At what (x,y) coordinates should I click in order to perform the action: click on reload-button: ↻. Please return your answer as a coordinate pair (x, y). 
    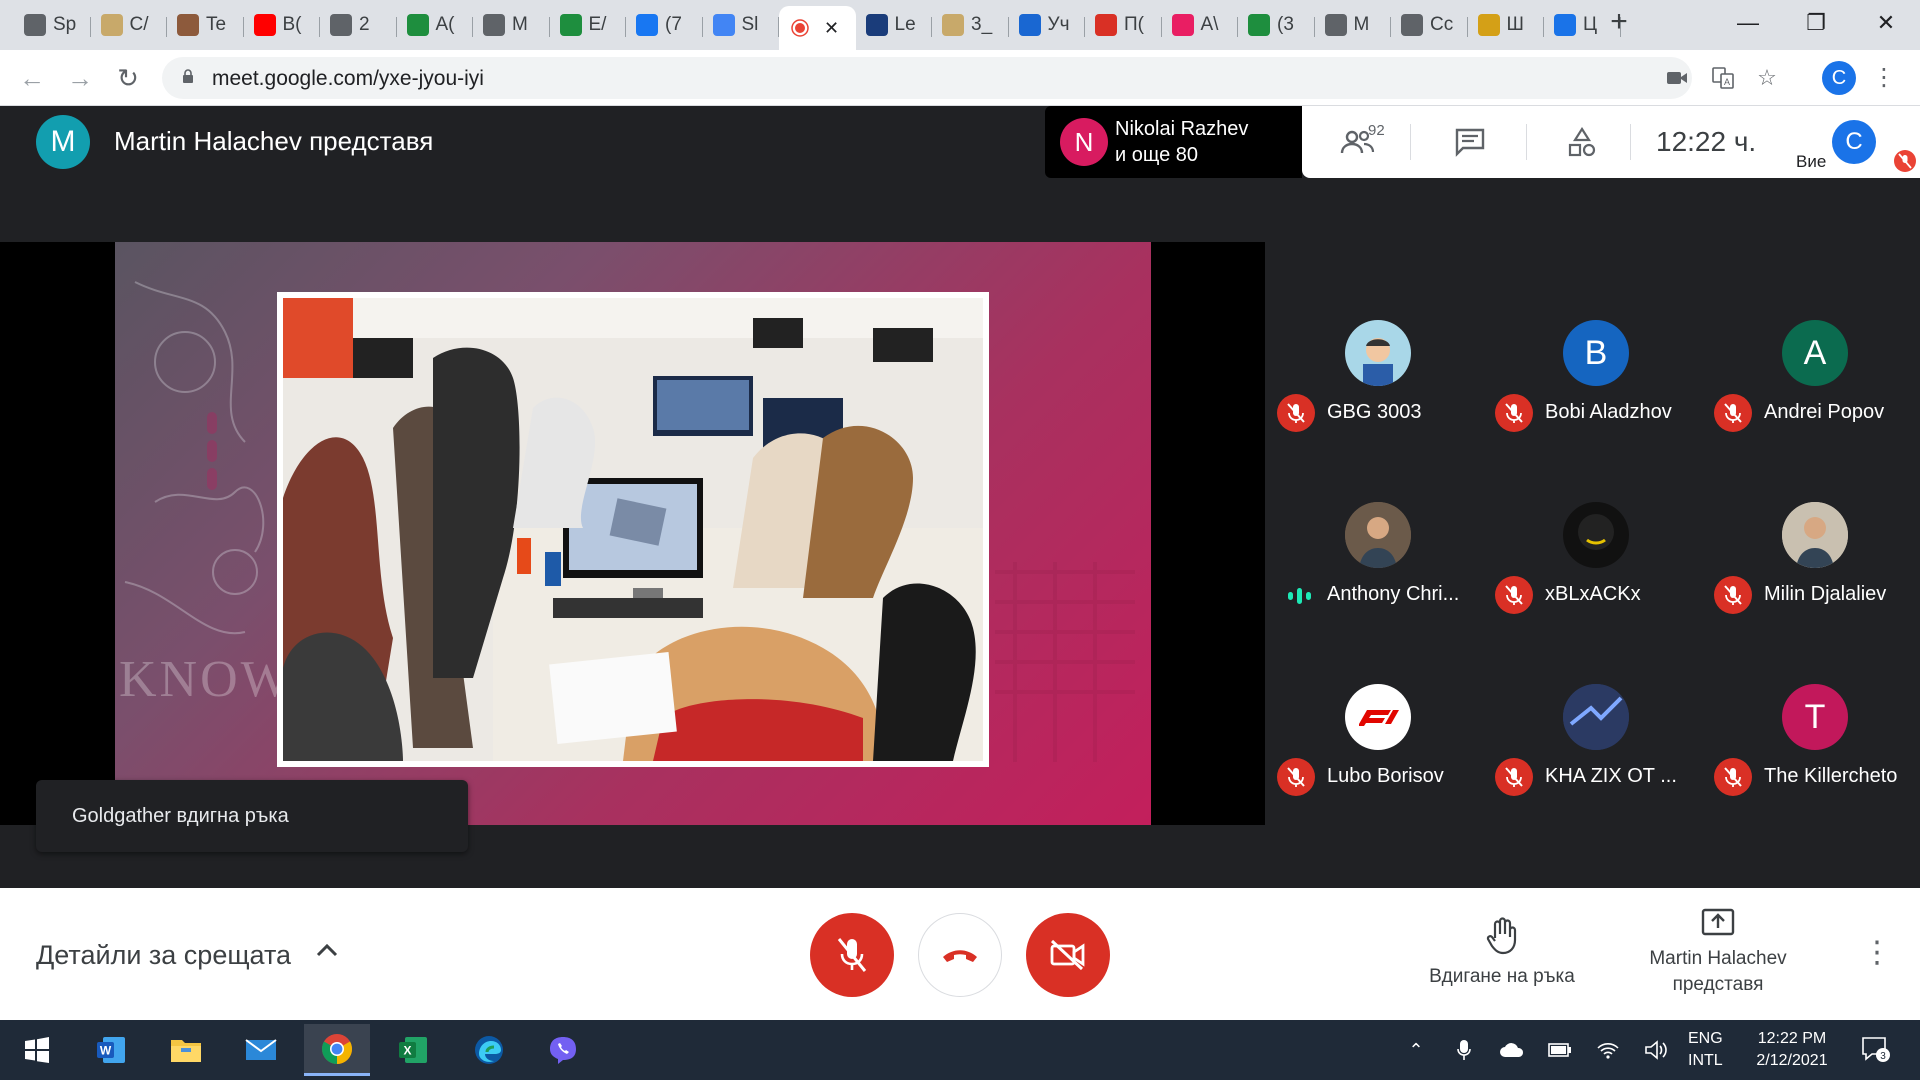
    Looking at the image, I should click on (128, 78).